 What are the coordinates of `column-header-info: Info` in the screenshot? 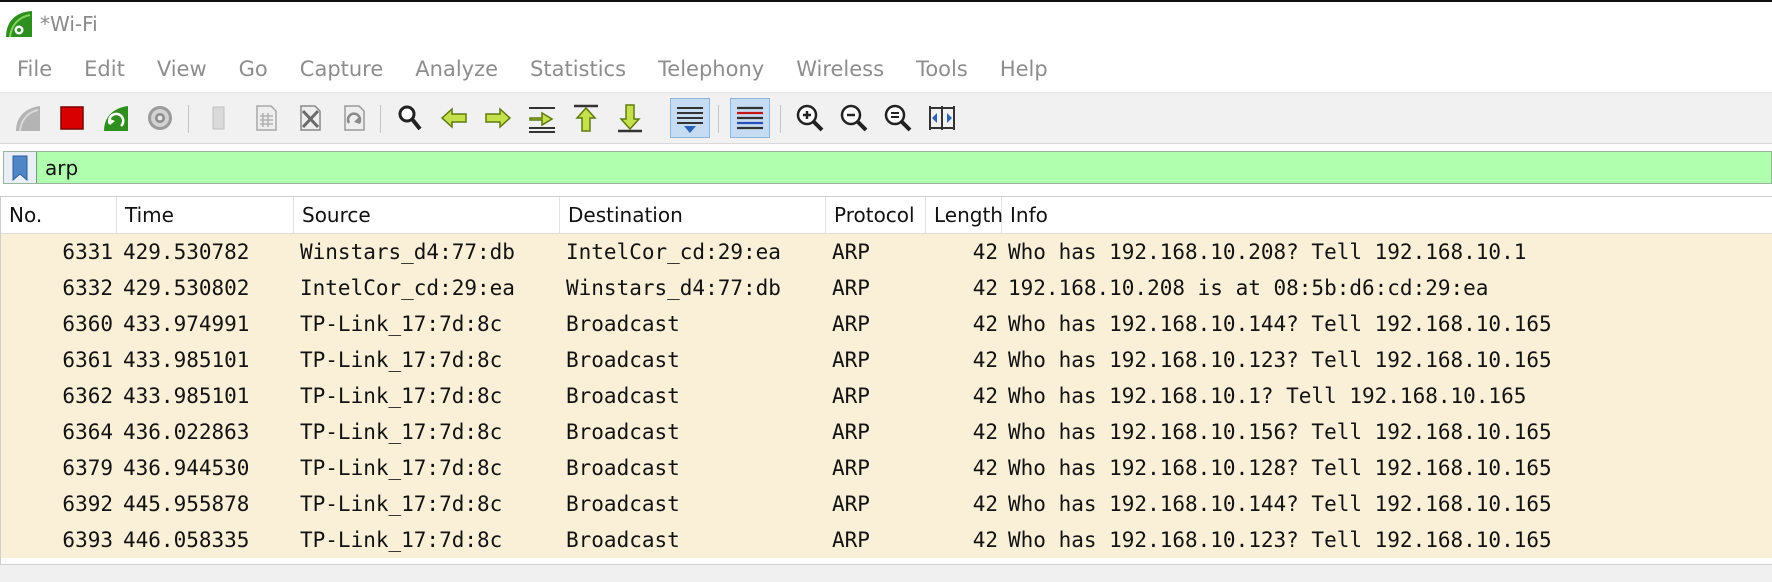 It's located at (1387, 215).